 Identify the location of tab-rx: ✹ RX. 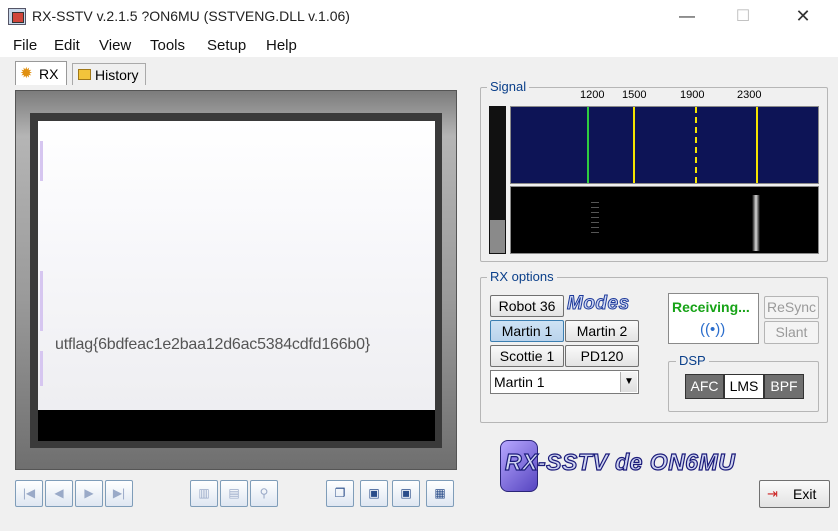
(41, 73).